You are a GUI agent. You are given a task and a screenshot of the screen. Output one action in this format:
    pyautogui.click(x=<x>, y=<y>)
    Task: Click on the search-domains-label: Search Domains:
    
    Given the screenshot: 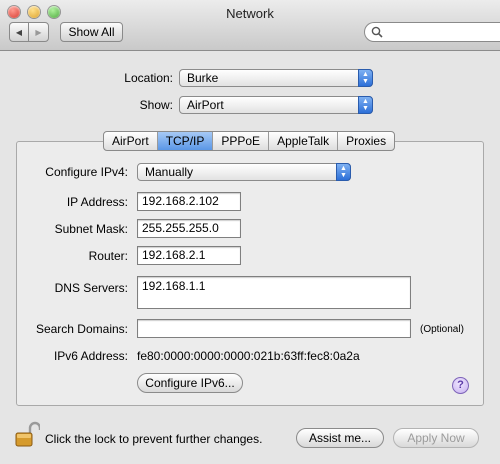 What is the action you would take?
    pyautogui.click(x=81, y=329)
    